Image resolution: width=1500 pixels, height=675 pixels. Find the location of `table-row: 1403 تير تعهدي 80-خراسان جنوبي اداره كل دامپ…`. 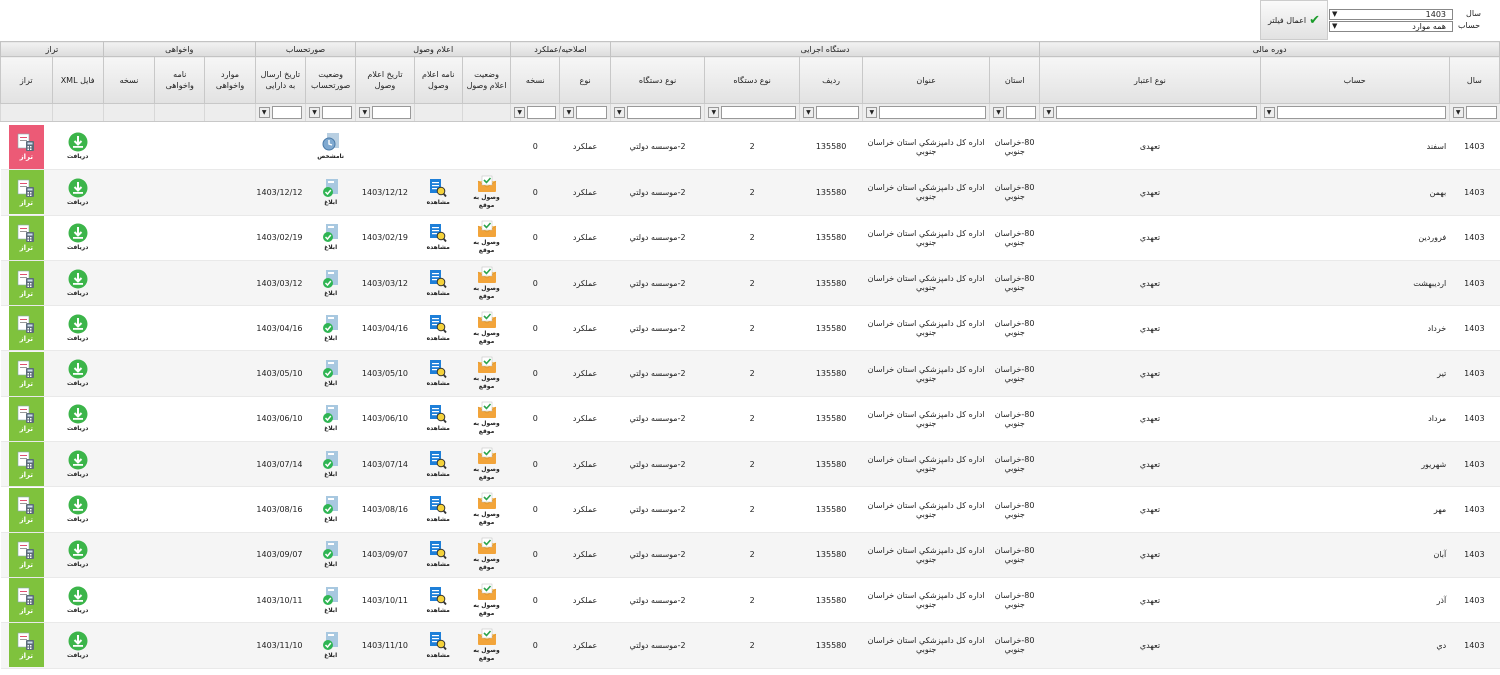

table-row: 1403 تير تعهدي 80-خراسان جنوبي اداره كل دامپ… is located at coordinates (750, 373).